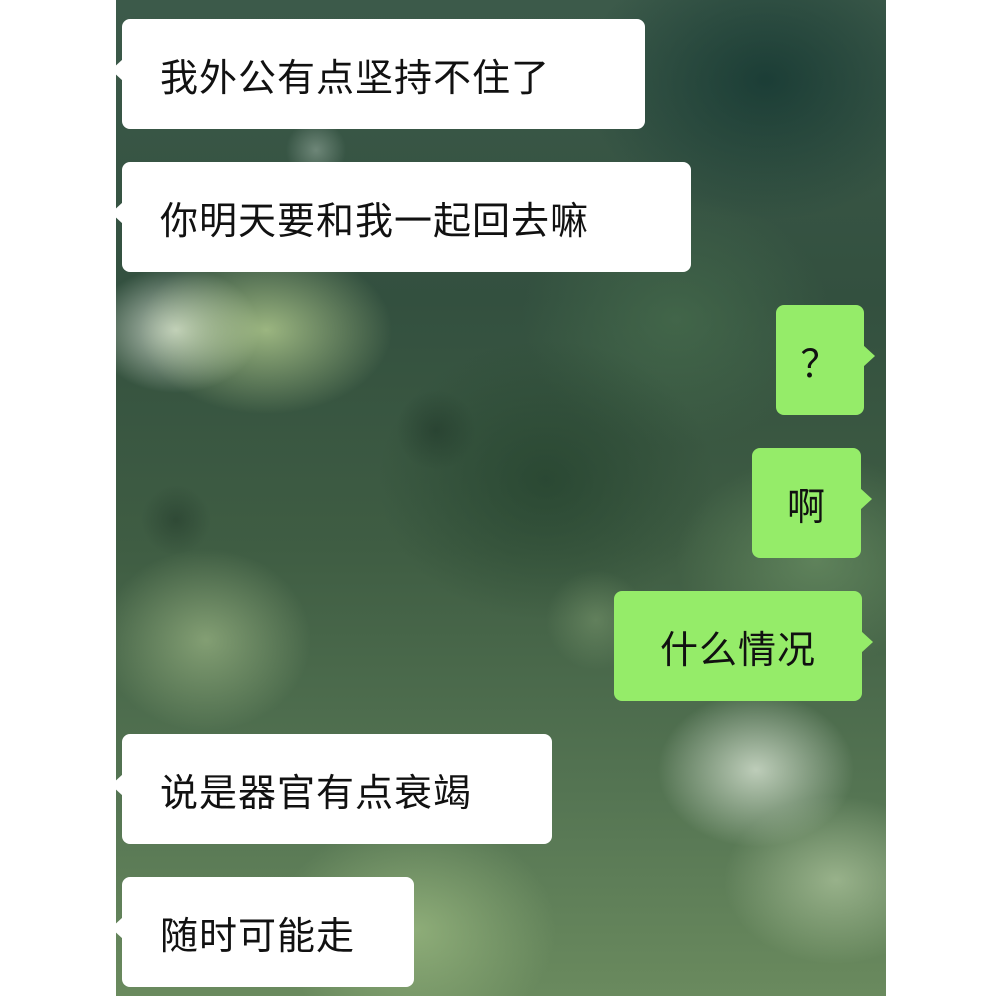 The height and width of the screenshot is (996, 1001). I want to click on message-text: 我外公有点坚持不住了, so click(355, 77).